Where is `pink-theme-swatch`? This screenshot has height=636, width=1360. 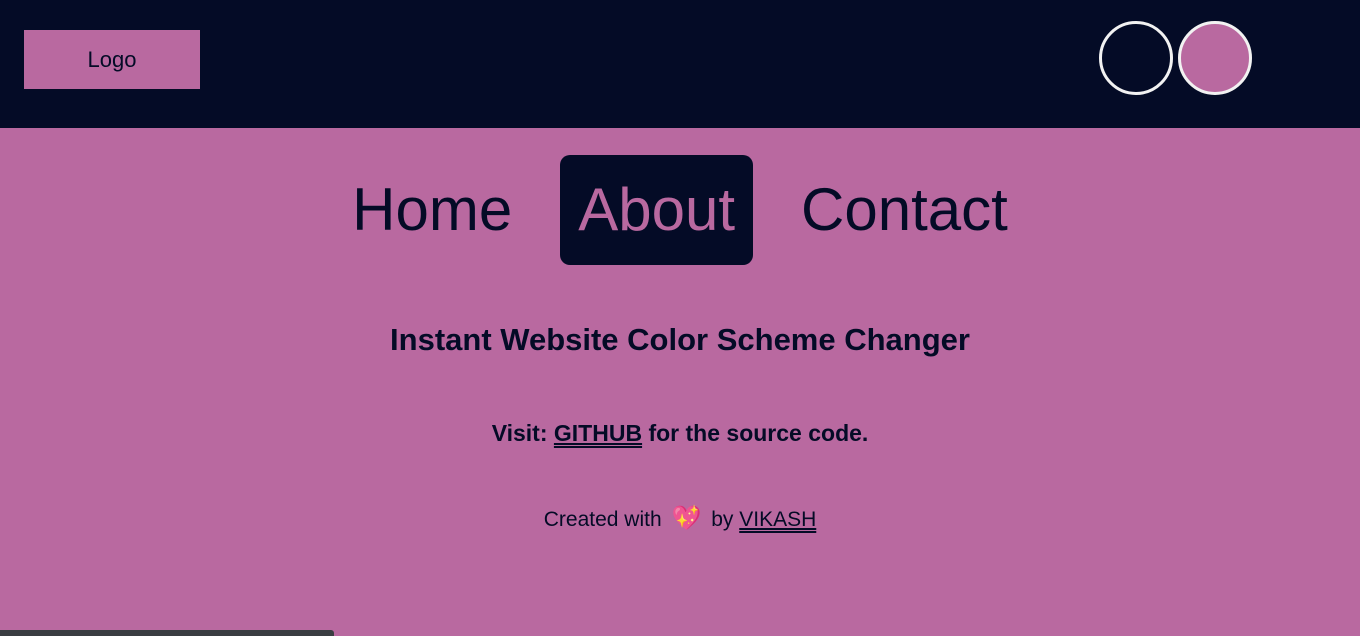 pink-theme-swatch is located at coordinates (1215, 58).